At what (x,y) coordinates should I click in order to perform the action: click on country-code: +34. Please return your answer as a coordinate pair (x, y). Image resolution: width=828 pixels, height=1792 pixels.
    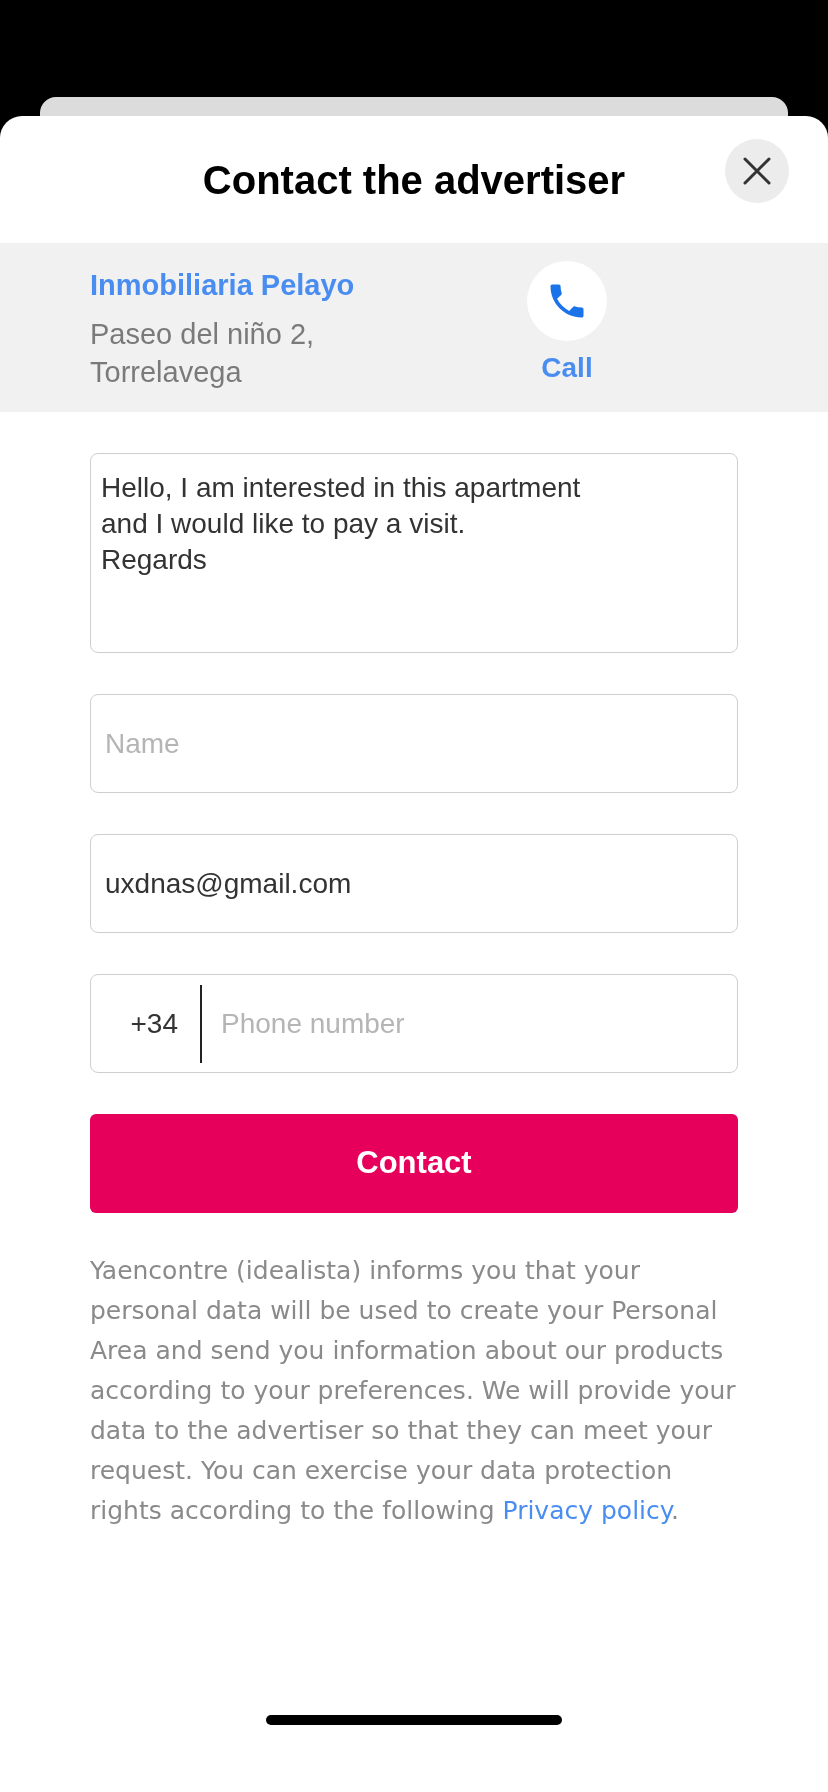
    Looking at the image, I should click on (145, 1023).